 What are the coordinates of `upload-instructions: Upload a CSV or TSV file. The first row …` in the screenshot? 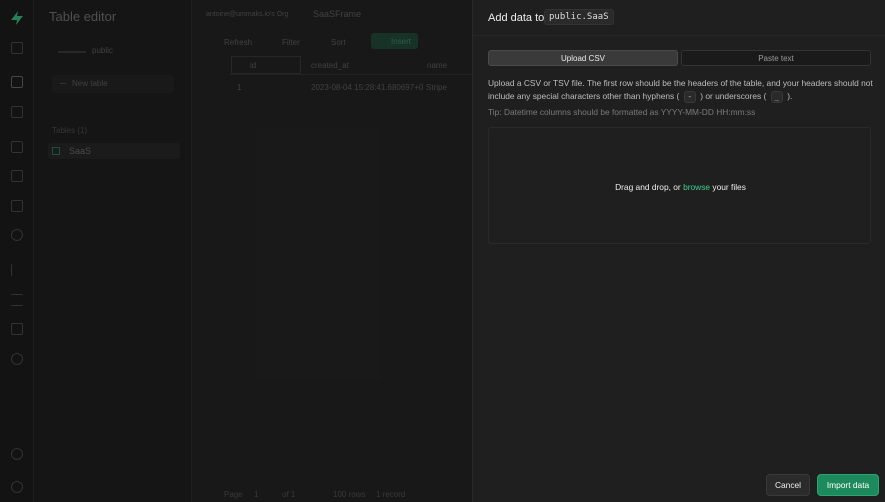 It's located at (681, 90).